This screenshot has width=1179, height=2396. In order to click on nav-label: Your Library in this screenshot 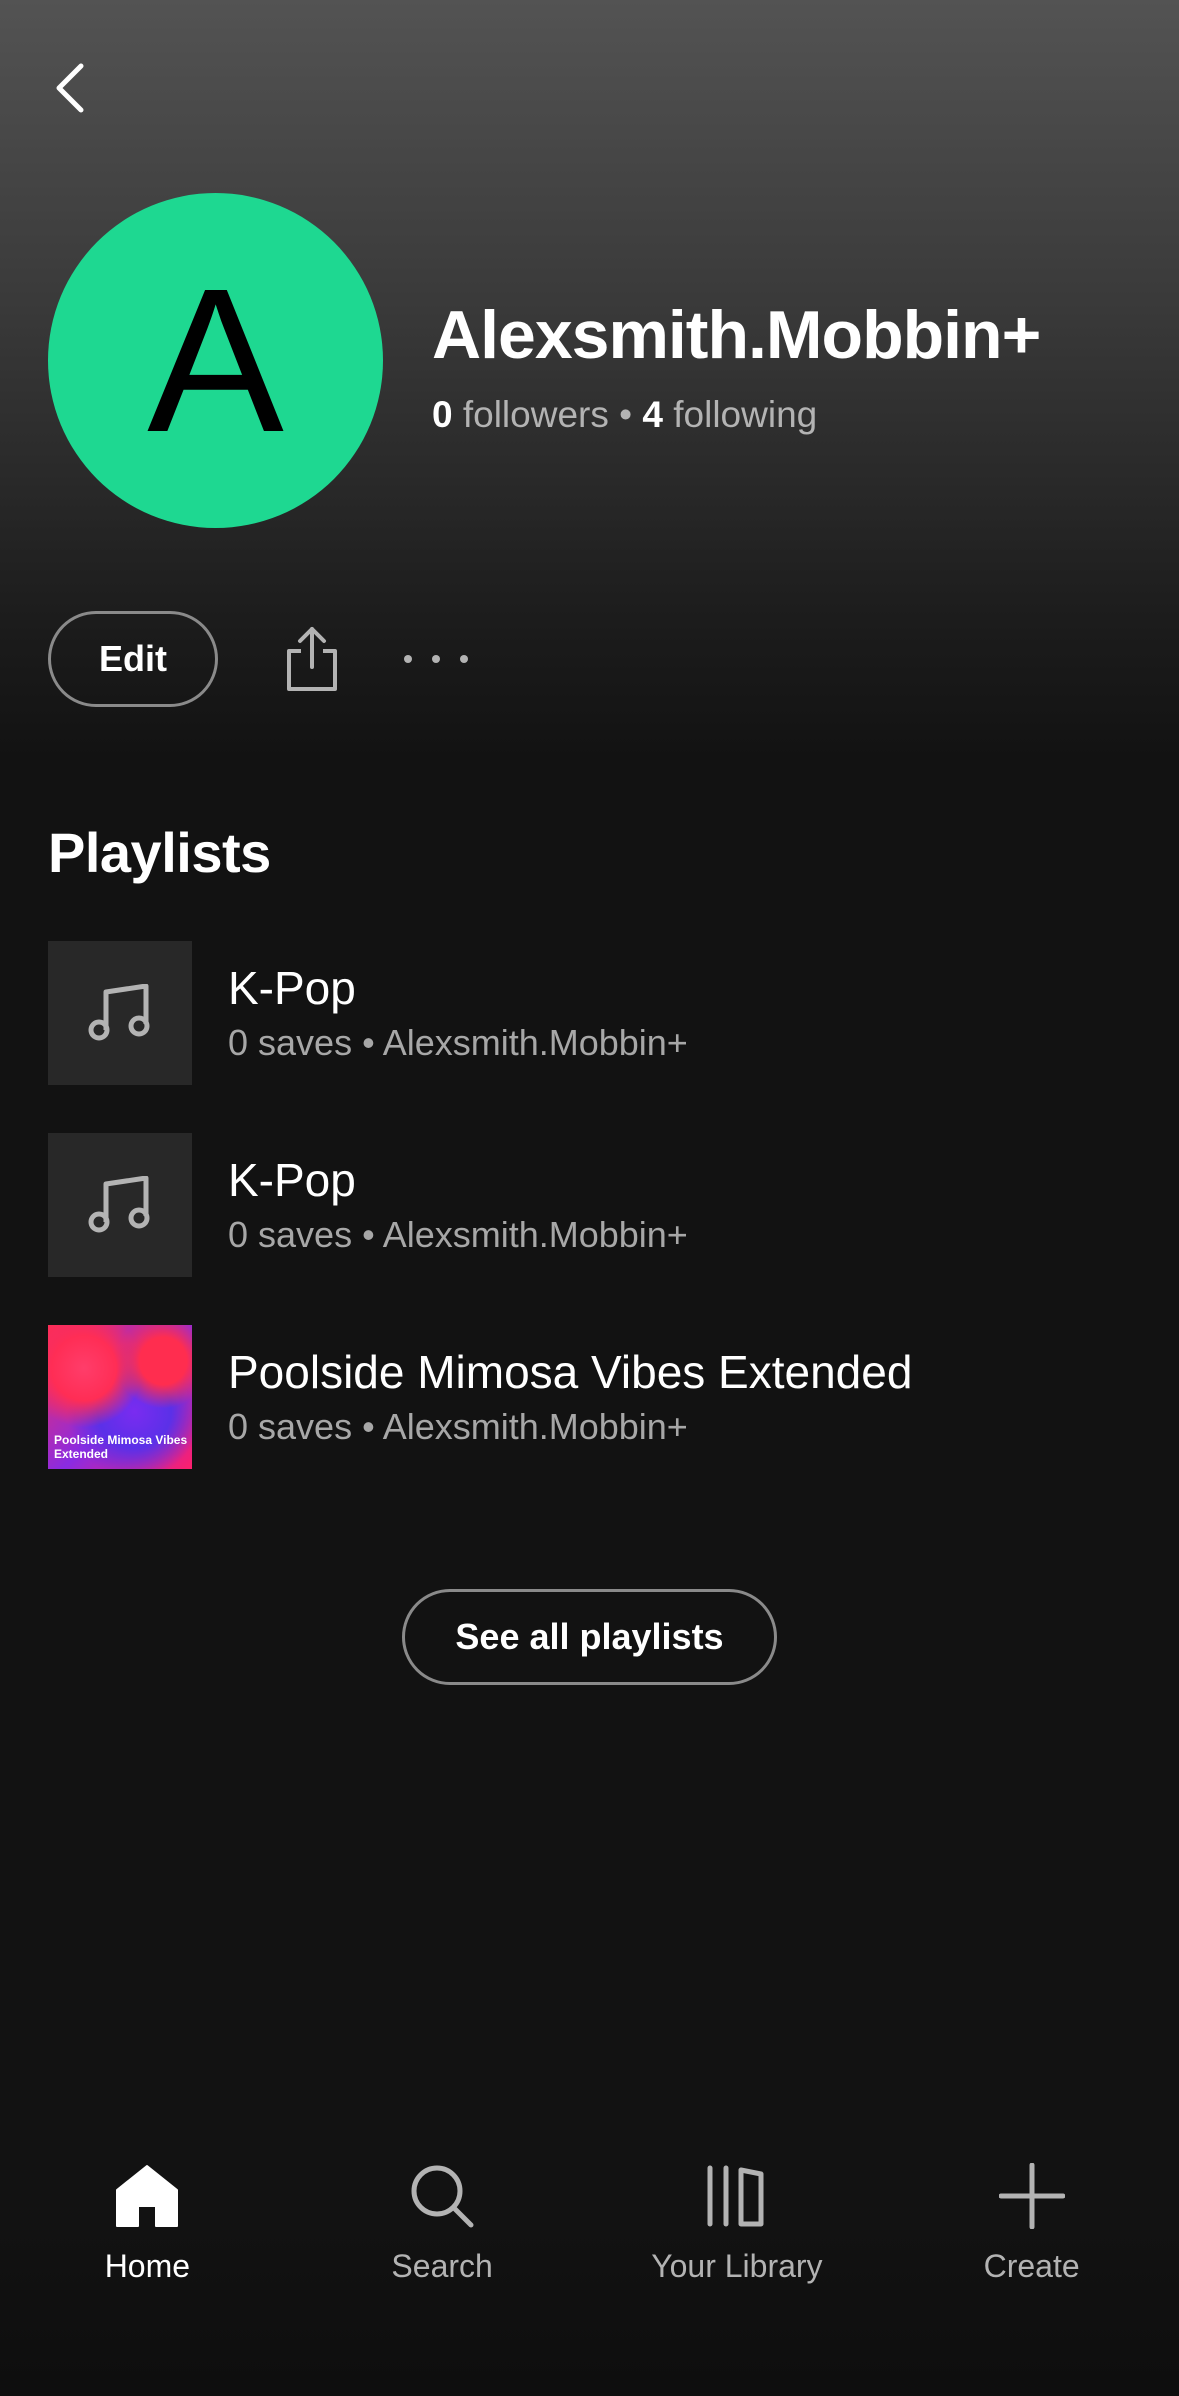, I will do `click(737, 2266)`.